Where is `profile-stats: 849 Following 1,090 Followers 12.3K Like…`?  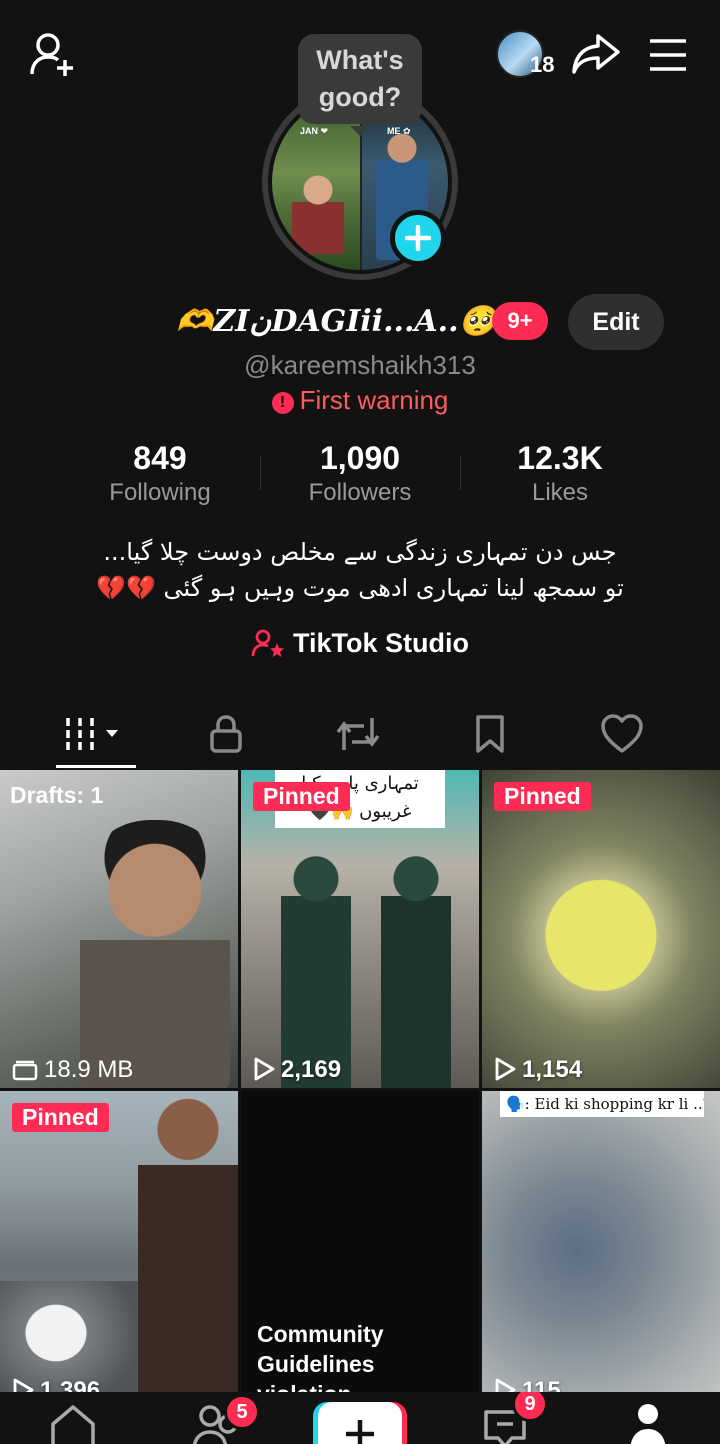 profile-stats: 849 Following 1,090 Followers 12.3K Like… is located at coordinates (360, 475).